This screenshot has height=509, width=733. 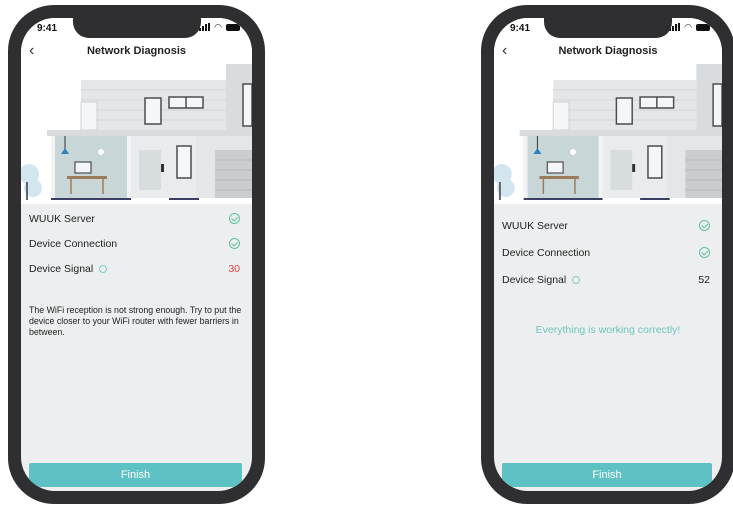 What do you see at coordinates (205, 27) in the screenshot?
I see `signal-bars-icon` at bounding box center [205, 27].